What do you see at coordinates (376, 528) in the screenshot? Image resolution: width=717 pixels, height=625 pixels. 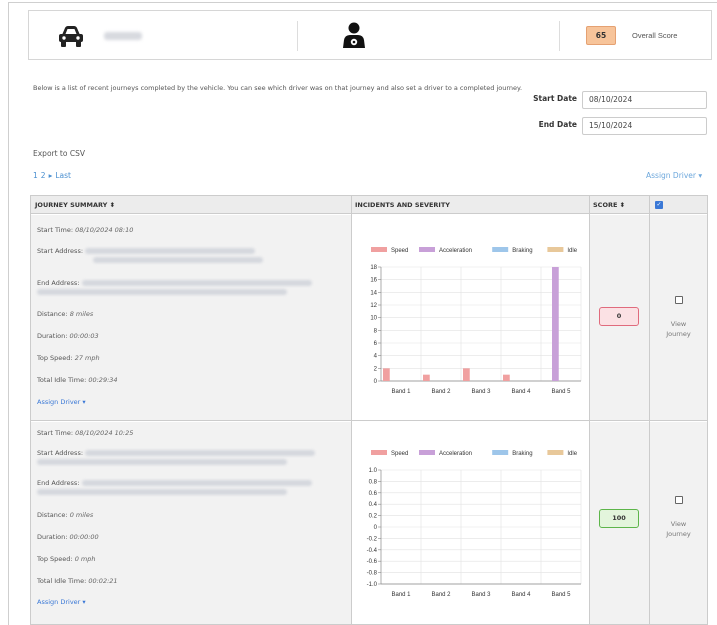 I see `y-tick-label: 0` at bounding box center [376, 528].